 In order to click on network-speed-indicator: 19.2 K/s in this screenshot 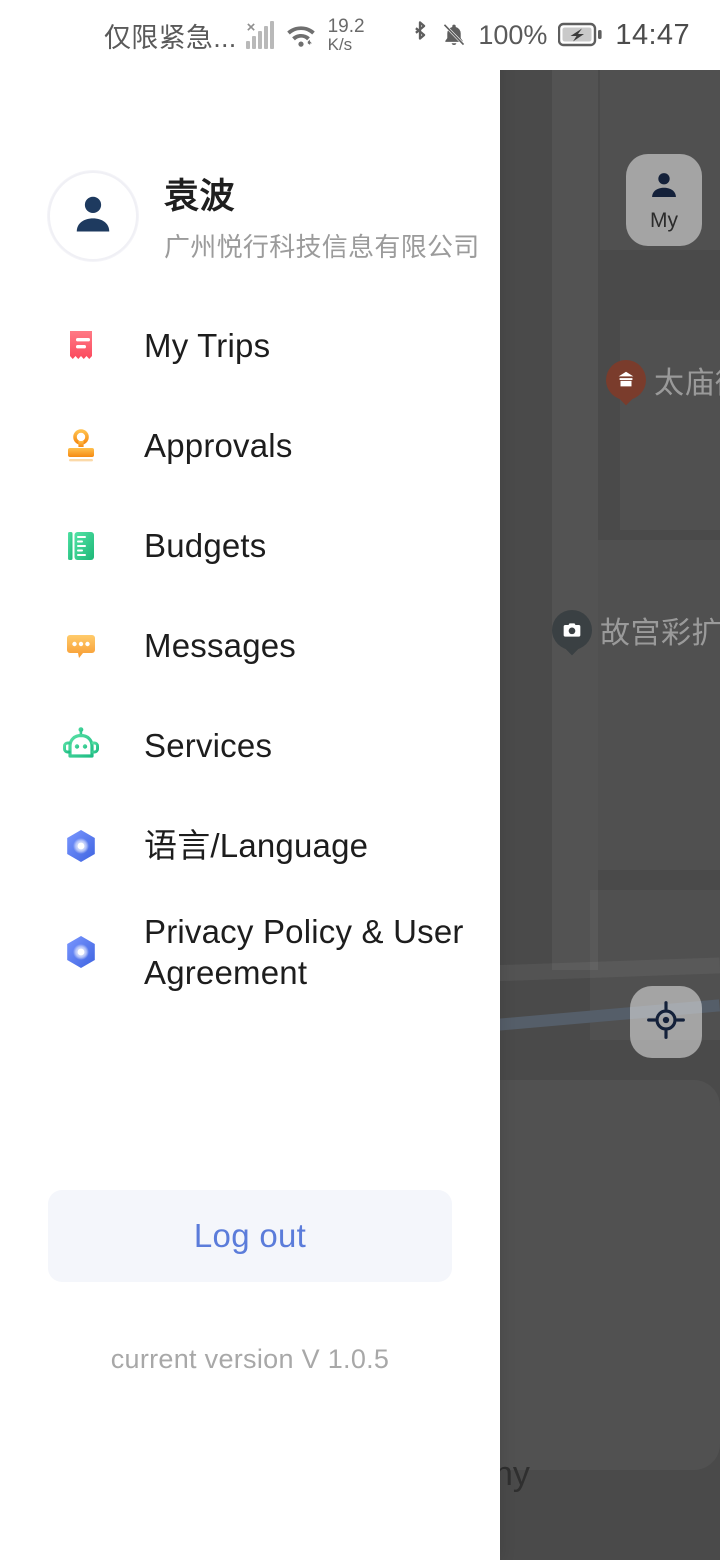, I will do `click(346, 35)`.